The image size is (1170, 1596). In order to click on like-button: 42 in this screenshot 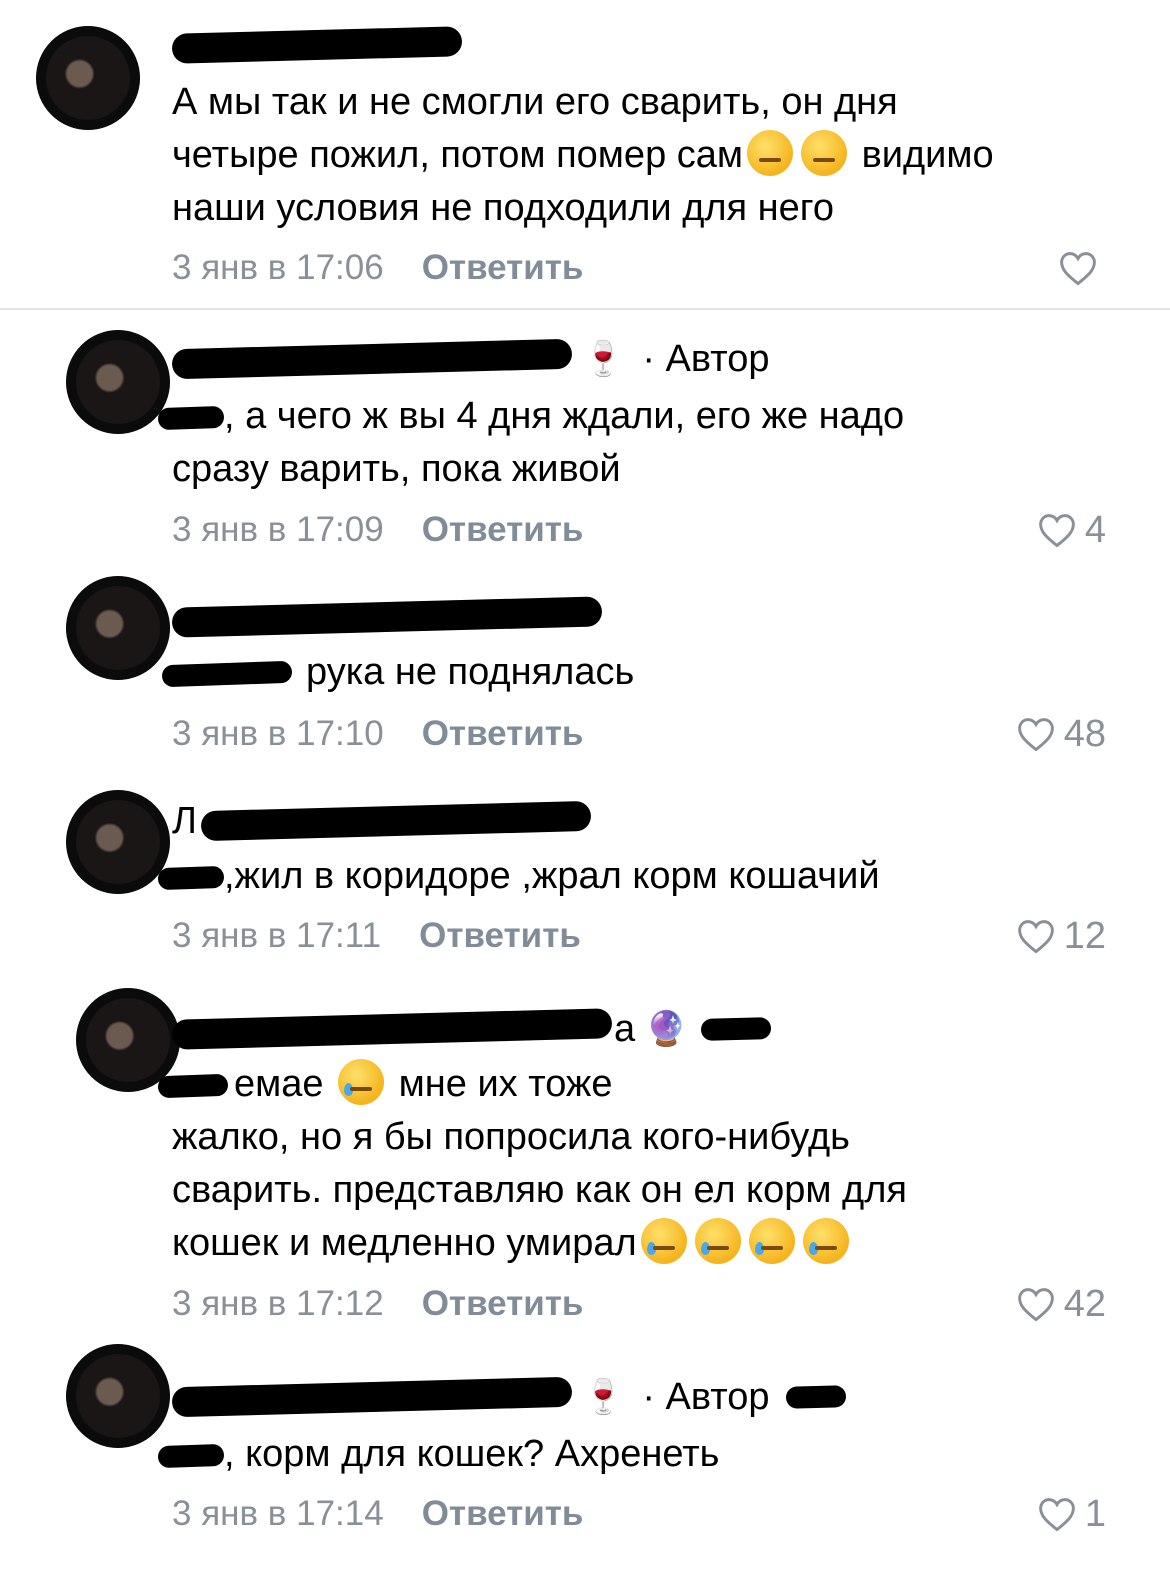, I will do `click(1061, 1304)`.